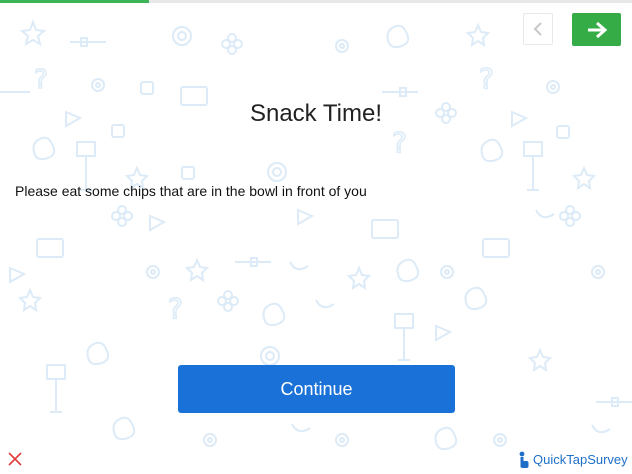 This screenshot has width=632, height=474. I want to click on progress-bar, so click(316, 1).